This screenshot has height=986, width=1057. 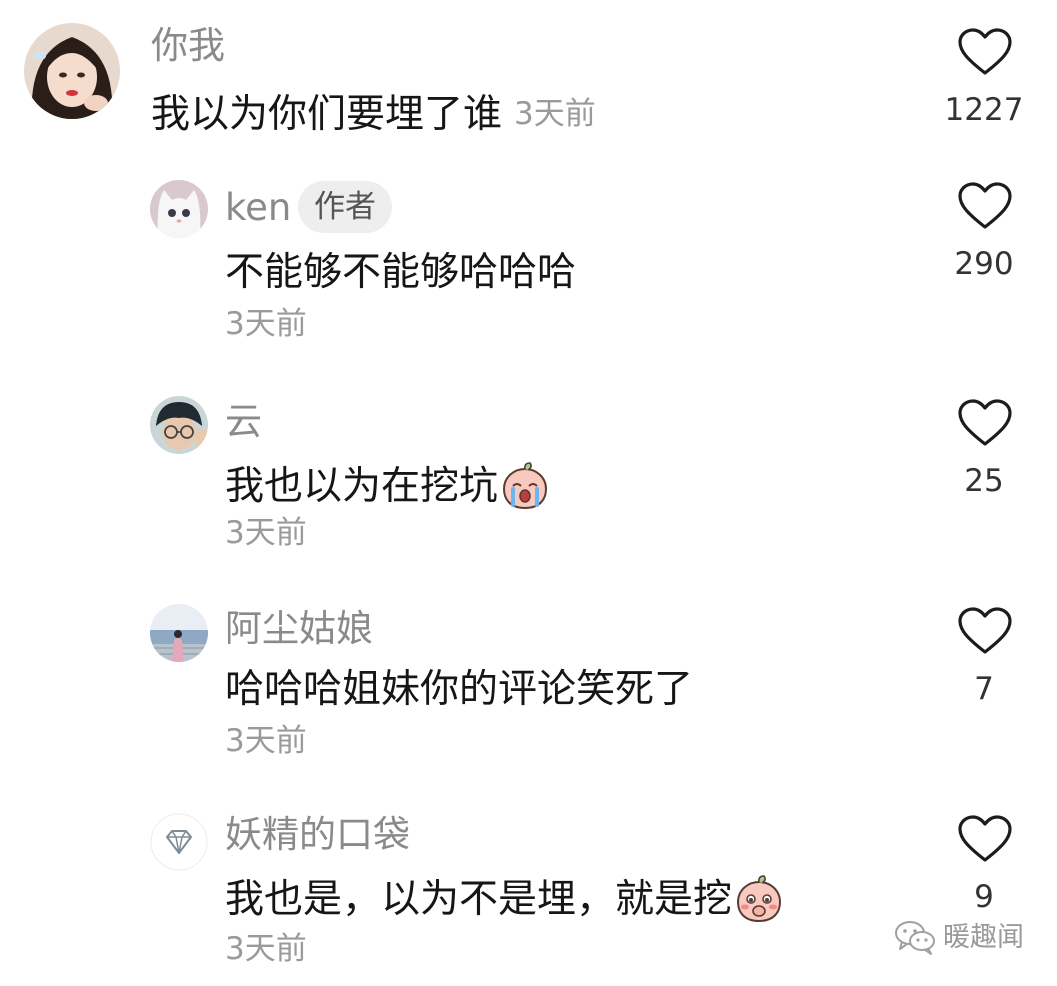 What do you see at coordinates (188, 45) in the screenshot?
I see `comment-username: 你我` at bounding box center [188, 45].